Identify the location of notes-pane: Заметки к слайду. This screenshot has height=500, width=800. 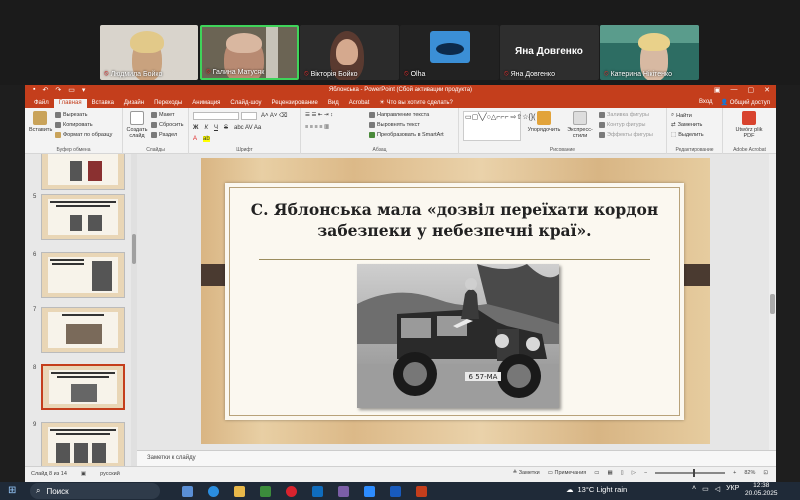
(456, 458).